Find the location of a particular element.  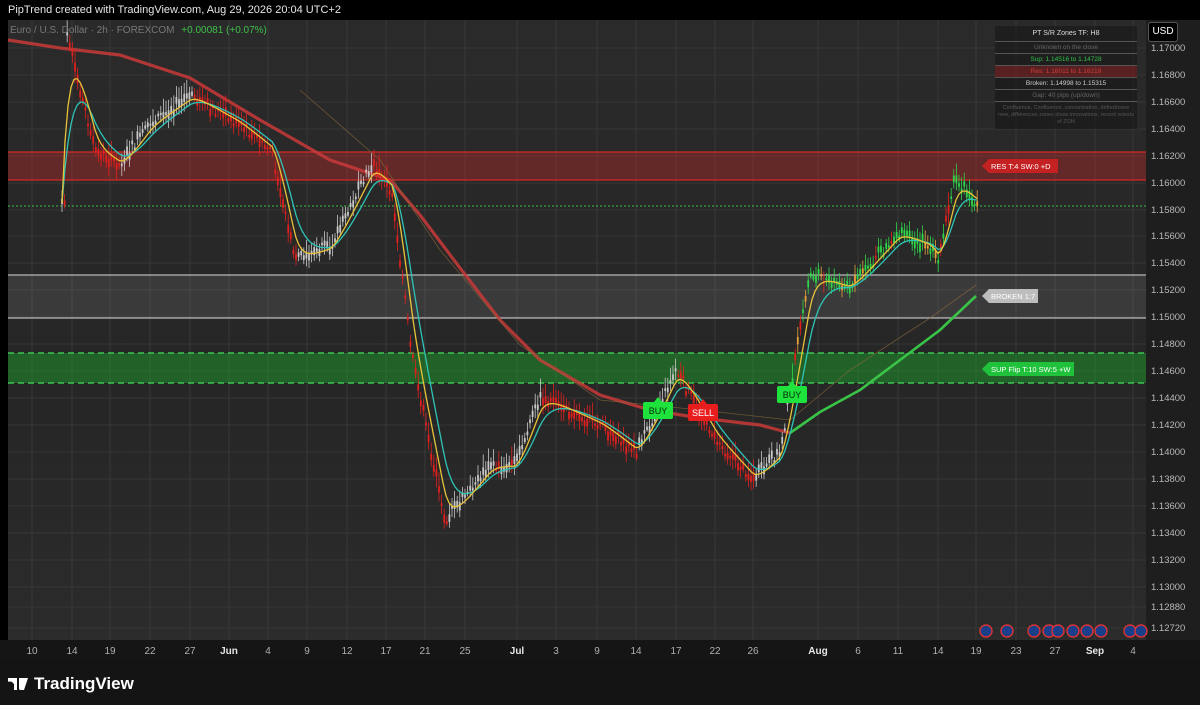

info-line-1: Unknown on the close is located at coordinates (1066, 48).